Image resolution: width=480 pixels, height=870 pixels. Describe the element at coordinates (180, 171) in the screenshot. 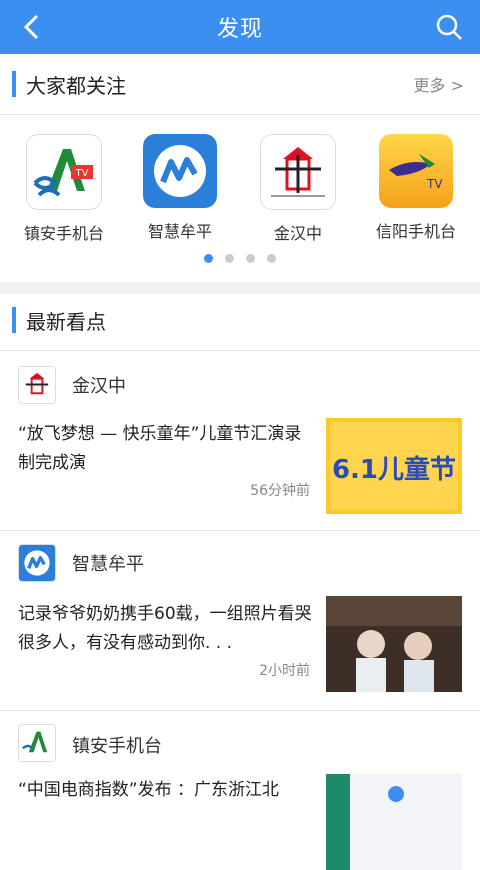

I see `muping-logo-icon` at that location.